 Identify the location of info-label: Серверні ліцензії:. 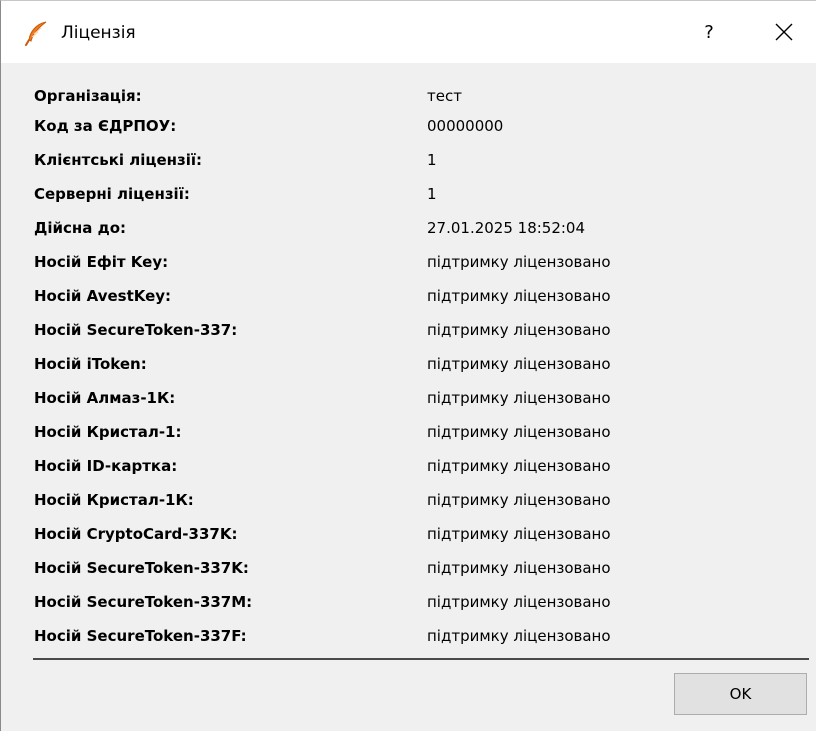
(112, 194).